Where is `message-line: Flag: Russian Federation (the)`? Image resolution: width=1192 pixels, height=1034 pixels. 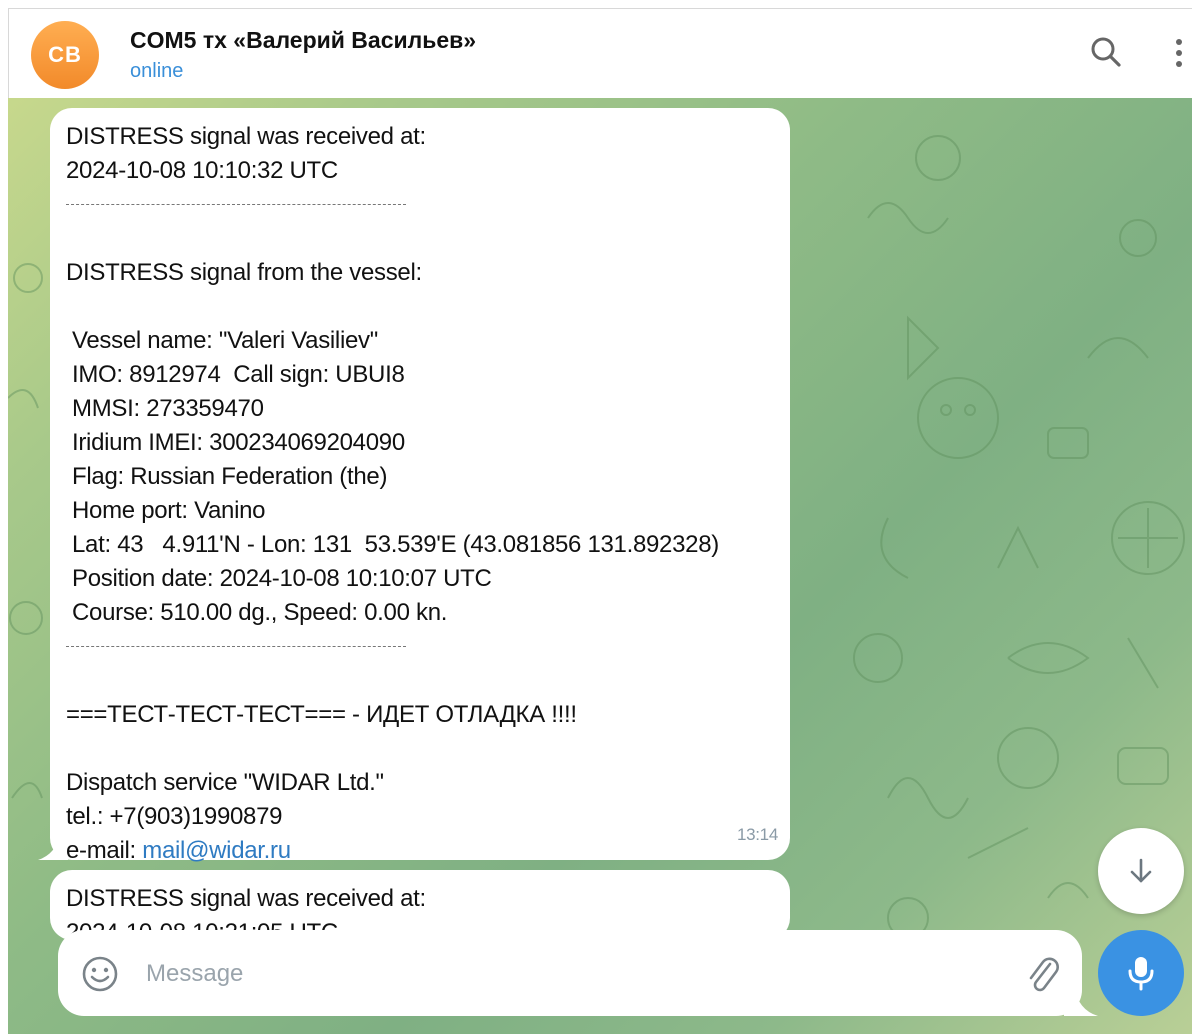
message-line: Flag: Russian Federation (the) is located at coordinates (230, 476).